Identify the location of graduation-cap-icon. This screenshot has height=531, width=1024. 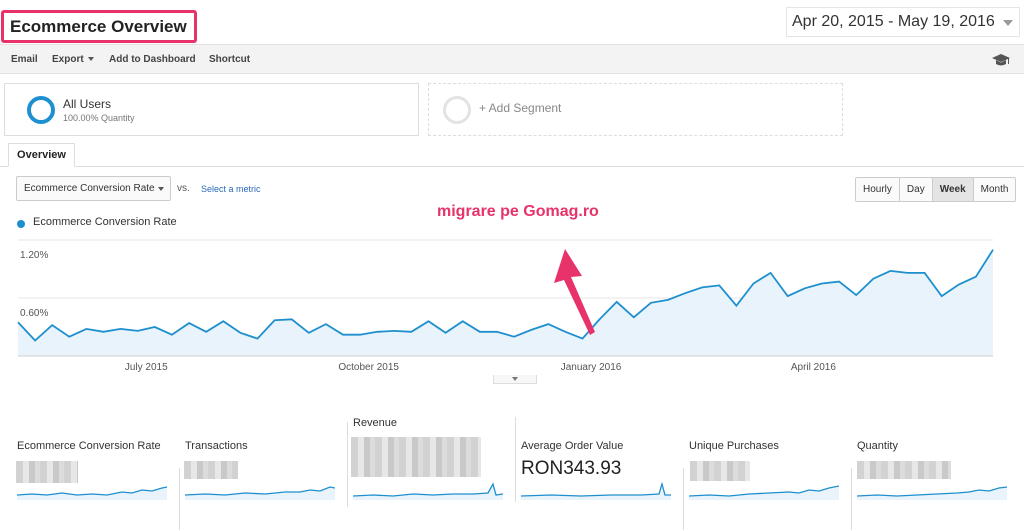
(1001, 60).